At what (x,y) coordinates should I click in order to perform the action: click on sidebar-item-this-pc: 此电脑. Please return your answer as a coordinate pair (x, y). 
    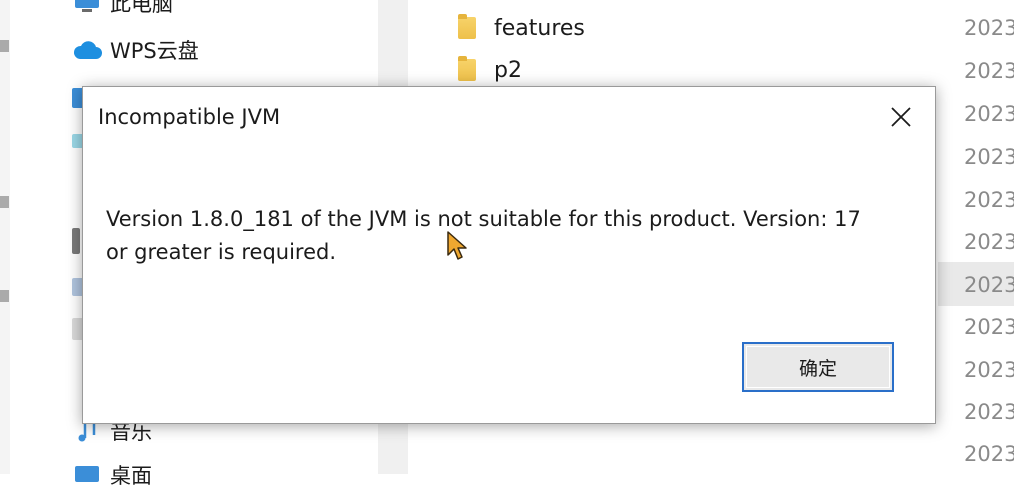
    Looking at the image, I should click on (122, 10).